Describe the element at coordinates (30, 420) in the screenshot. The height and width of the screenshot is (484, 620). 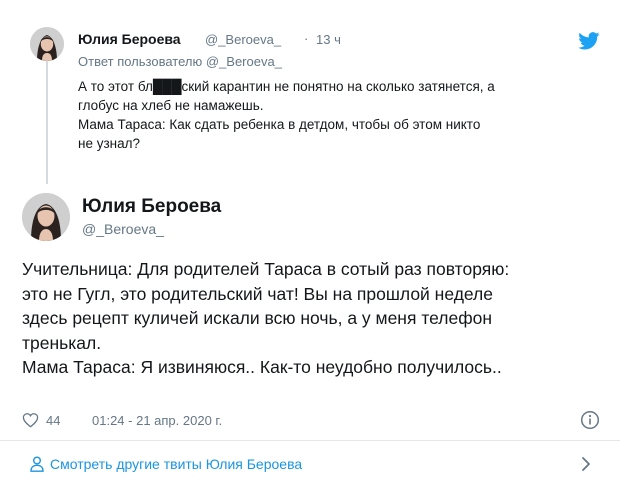
I see `heart-icon` at that location.